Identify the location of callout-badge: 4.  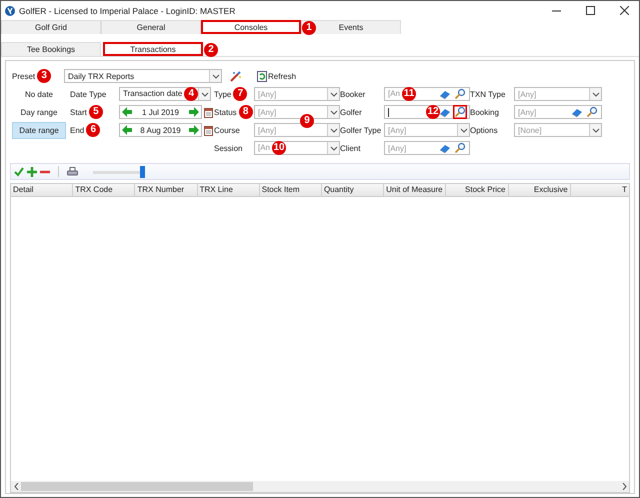
(191, 94).